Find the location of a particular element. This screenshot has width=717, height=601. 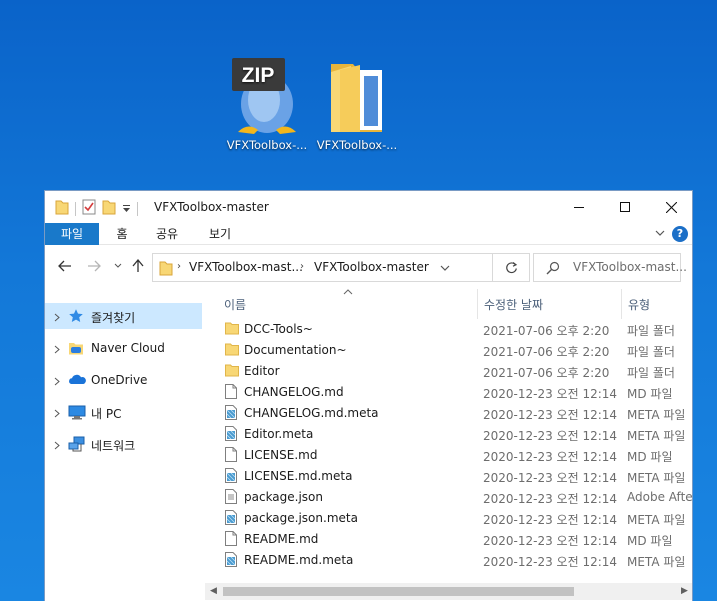

column-header-label: 수정한 날짜 is located at coordinates (514, 305).